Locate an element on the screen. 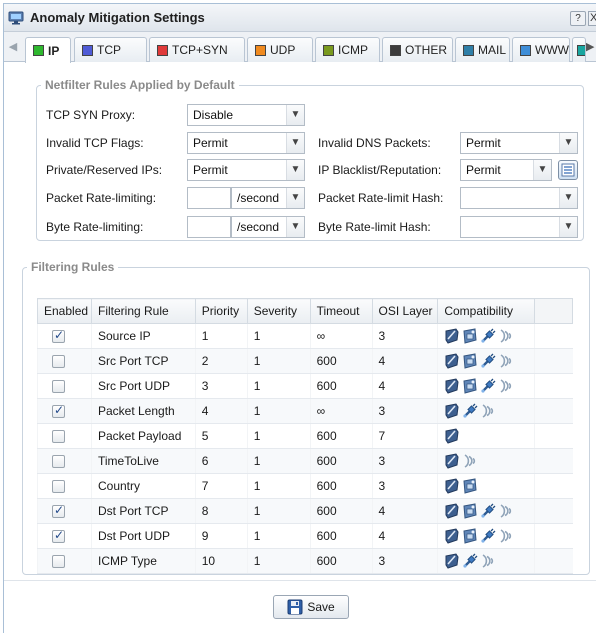 This screenshot has width=596, height=633. tab-mail: MAIL is located at coordinates (482, 49).